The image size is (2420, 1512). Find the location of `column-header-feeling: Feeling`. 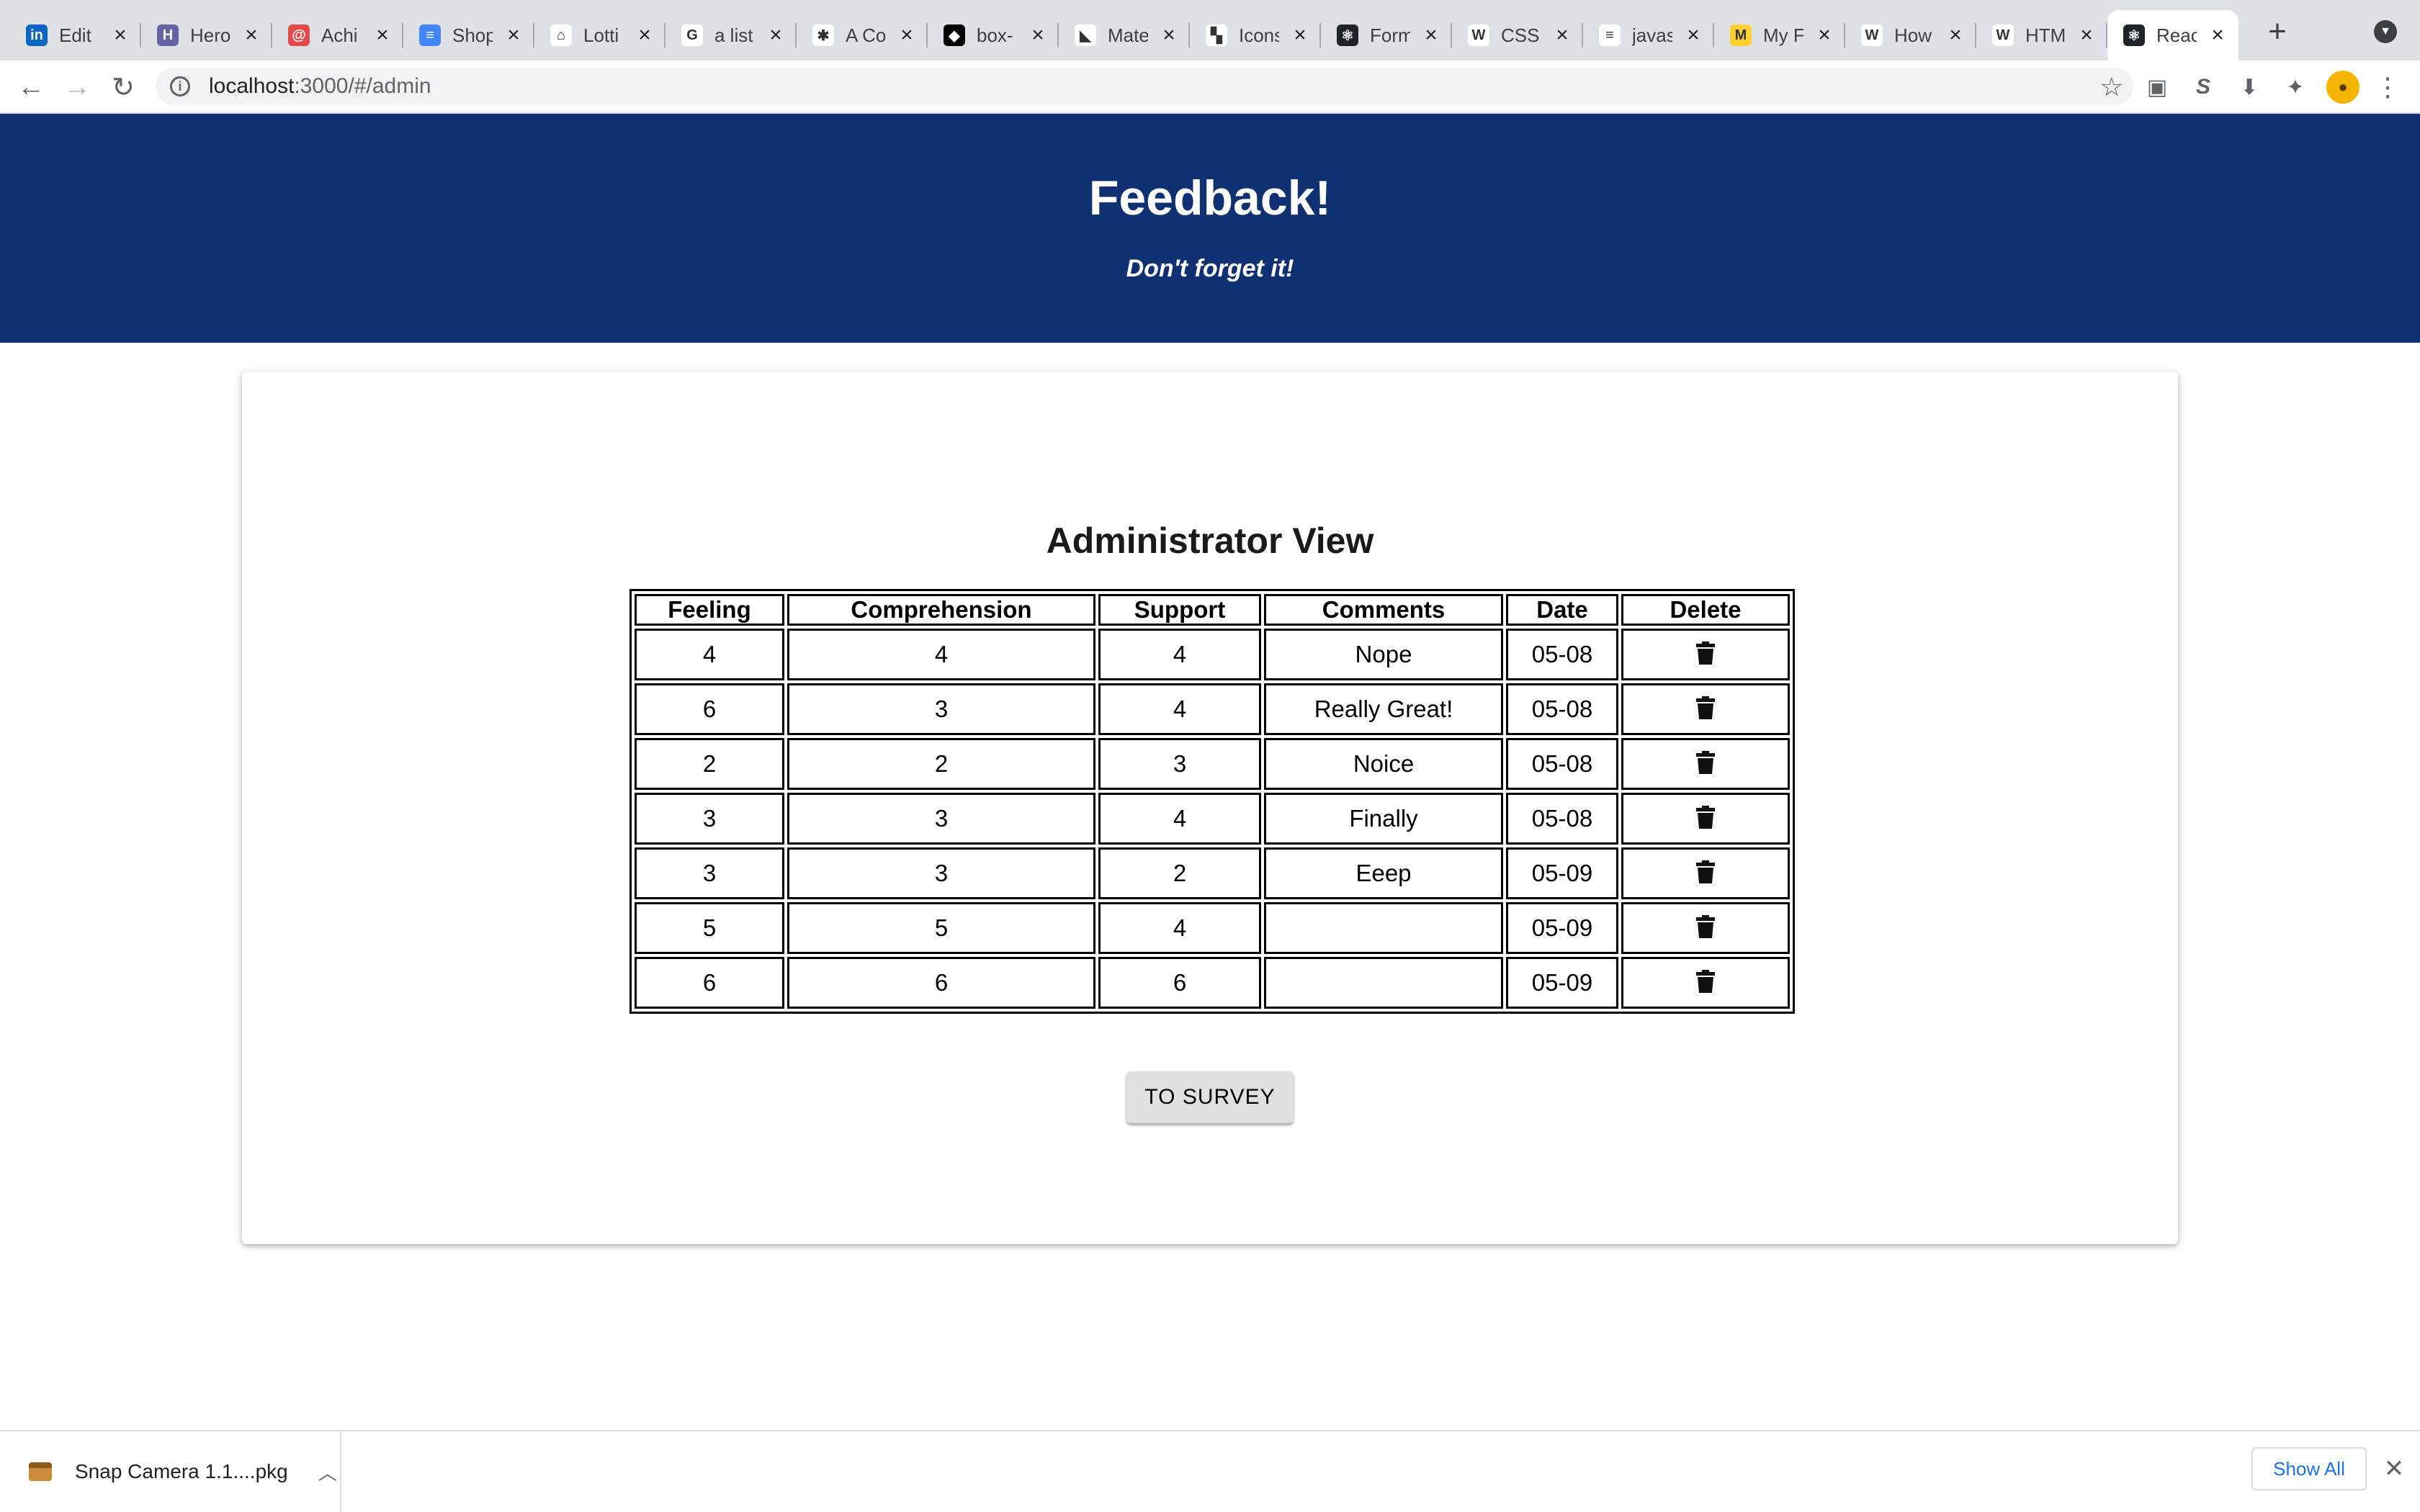

column-header-feeling: Feeling is located at coordinates (709, 610).